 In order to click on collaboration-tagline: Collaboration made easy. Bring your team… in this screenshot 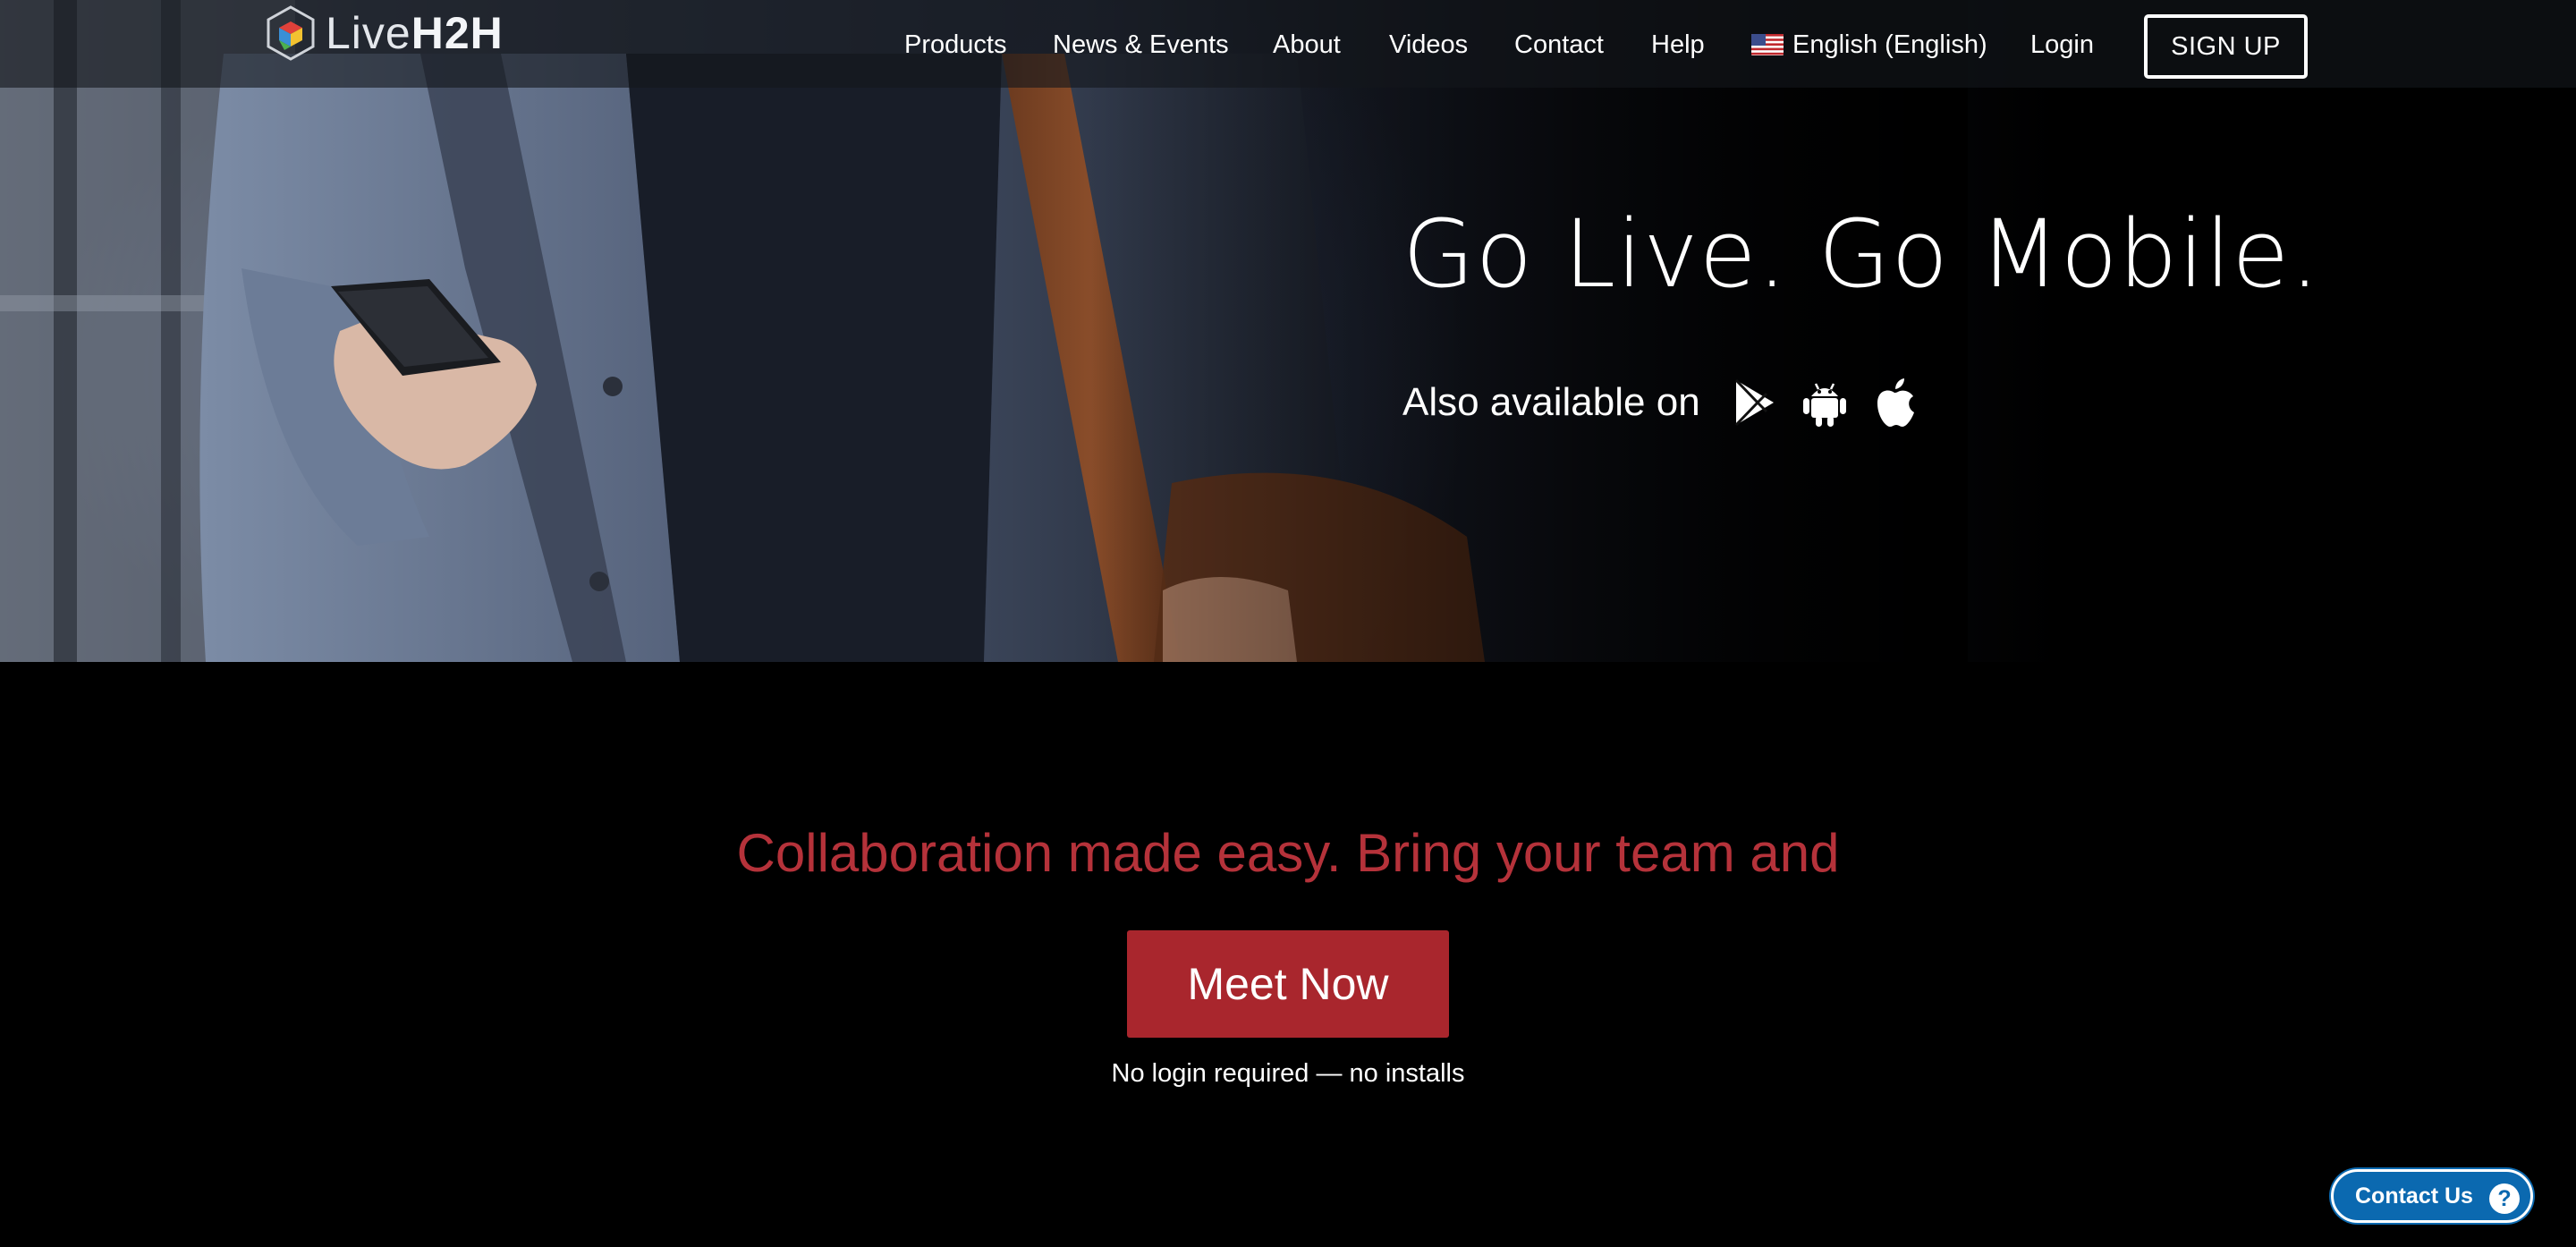, I will do `click(1288, 853)`.